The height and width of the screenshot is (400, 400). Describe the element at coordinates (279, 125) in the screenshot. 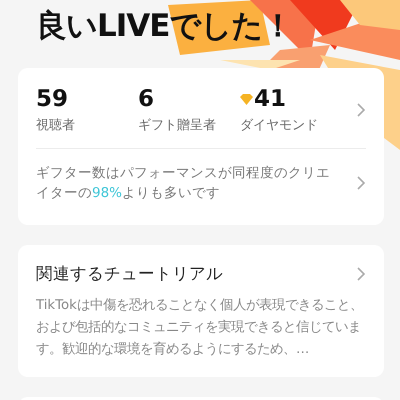

I see `stat-label: ダイヤモンド` at that location.